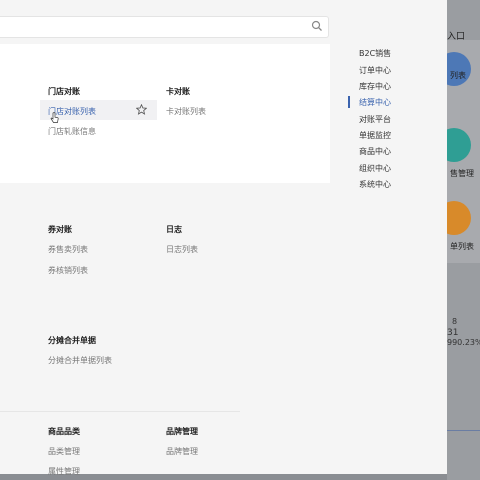  I want to click on side-nav-settlement-center: 结算中心, so click(375, 102).